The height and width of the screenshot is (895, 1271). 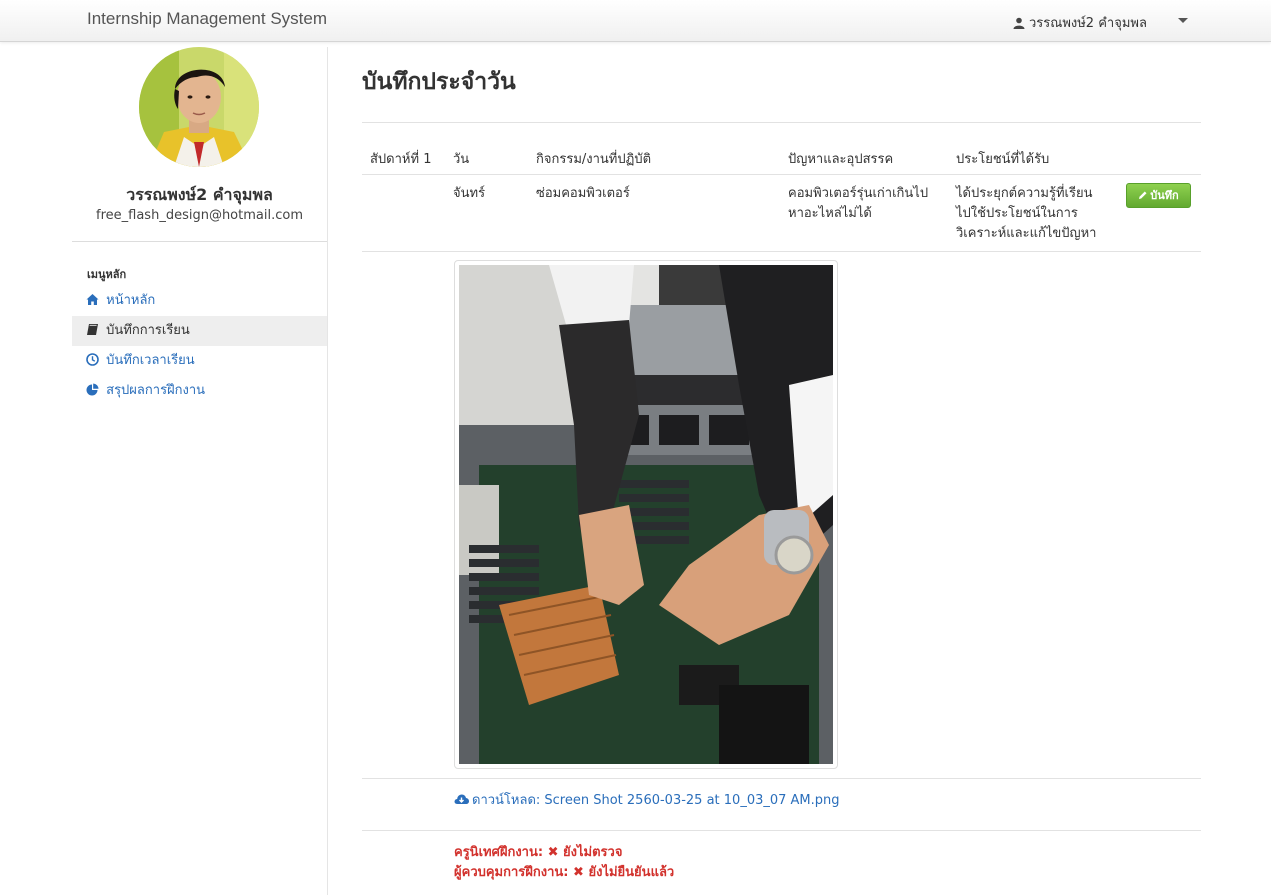 I want to click on chevron-down-icon, so click(x=1183, y=20).